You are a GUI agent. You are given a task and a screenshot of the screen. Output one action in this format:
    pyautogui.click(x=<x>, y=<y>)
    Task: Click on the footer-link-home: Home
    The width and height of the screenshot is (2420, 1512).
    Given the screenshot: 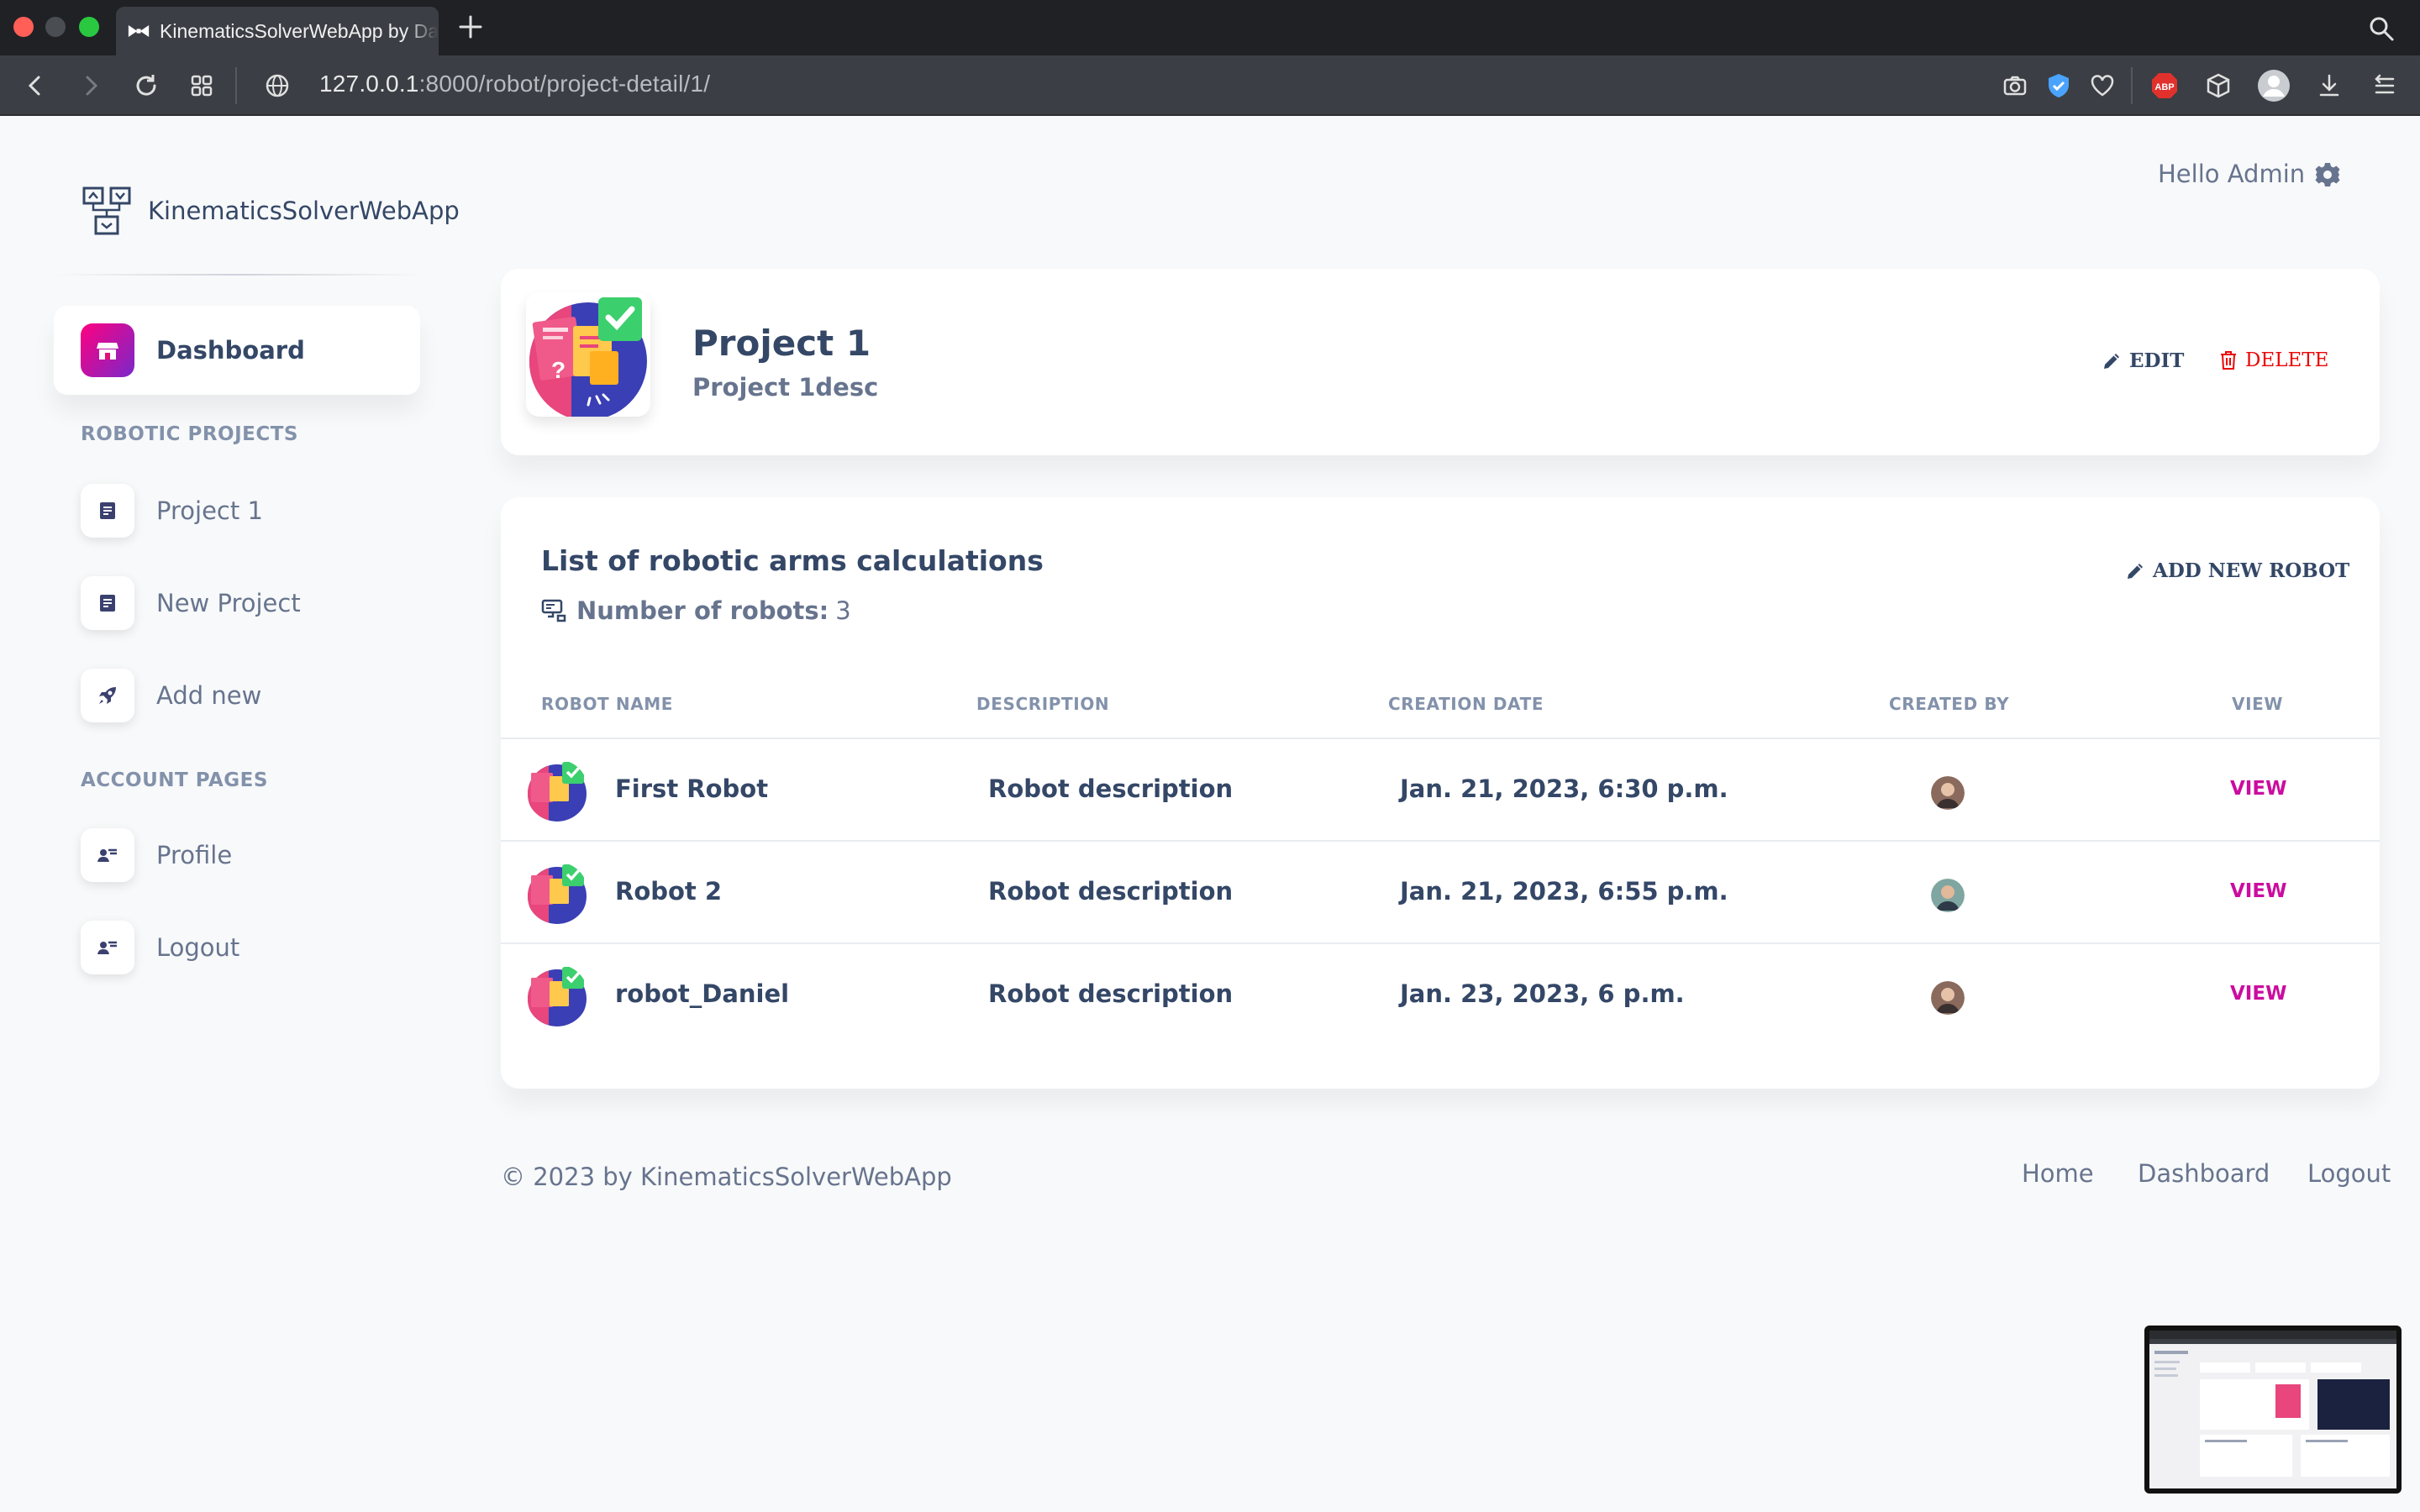 What is the action you would take?
    pyautogui.click(x=2058, y=1173)
    